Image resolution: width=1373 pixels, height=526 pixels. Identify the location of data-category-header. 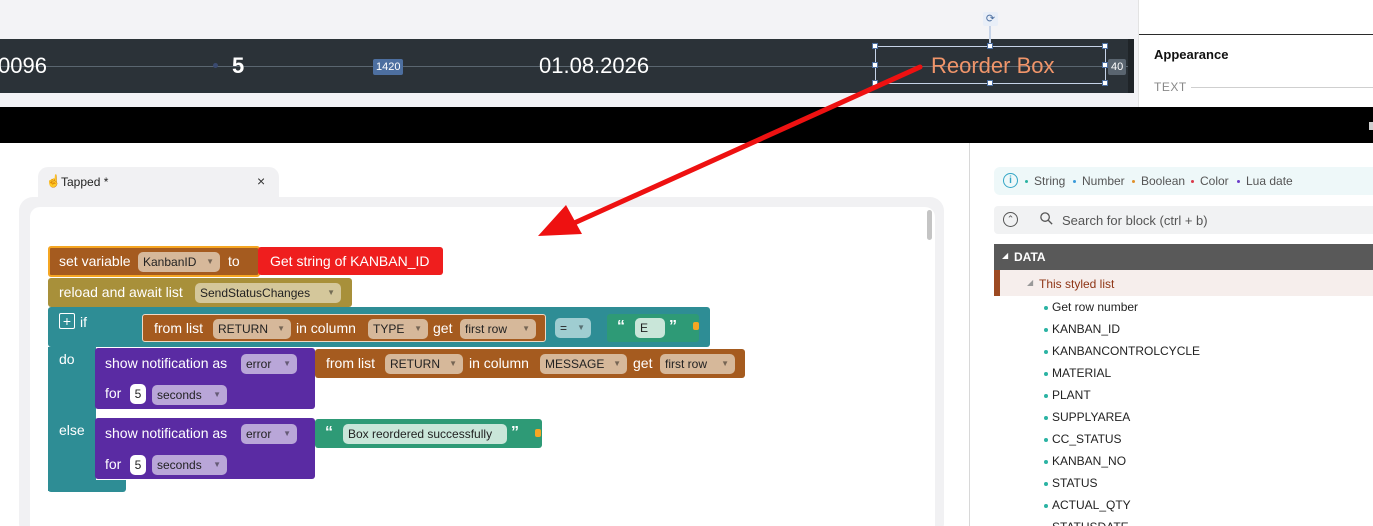
(1183, 257).